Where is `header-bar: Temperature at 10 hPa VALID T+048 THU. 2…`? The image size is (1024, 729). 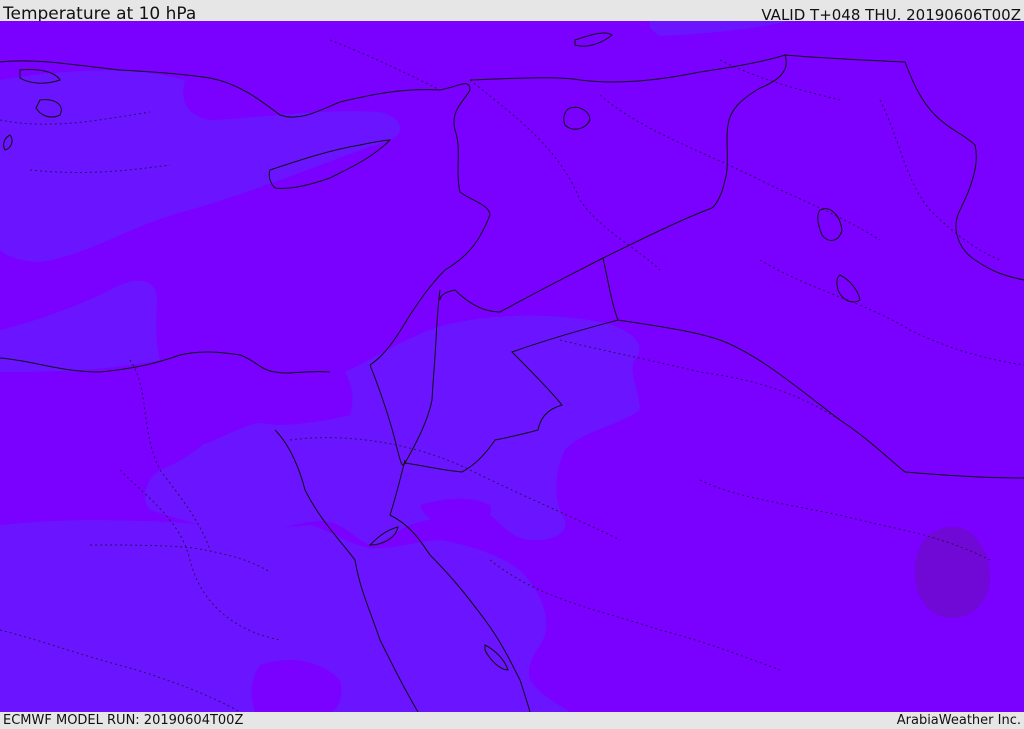
header-bar: Temperature at 10 hPa VALID T+048 THU. 2… is located at coordinates (512, 12).